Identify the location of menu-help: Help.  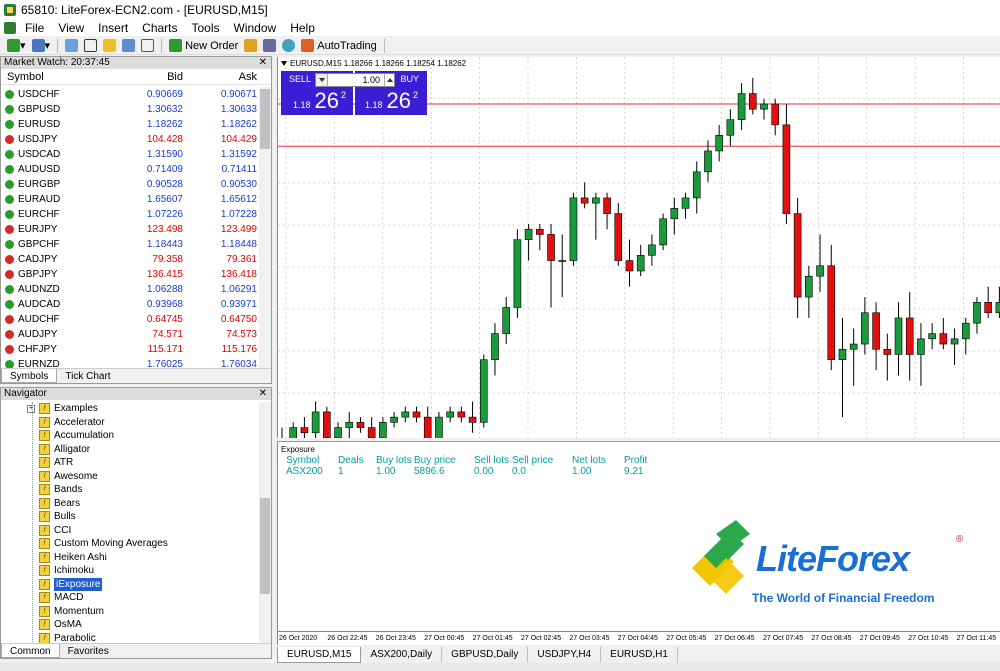
(302, 28).